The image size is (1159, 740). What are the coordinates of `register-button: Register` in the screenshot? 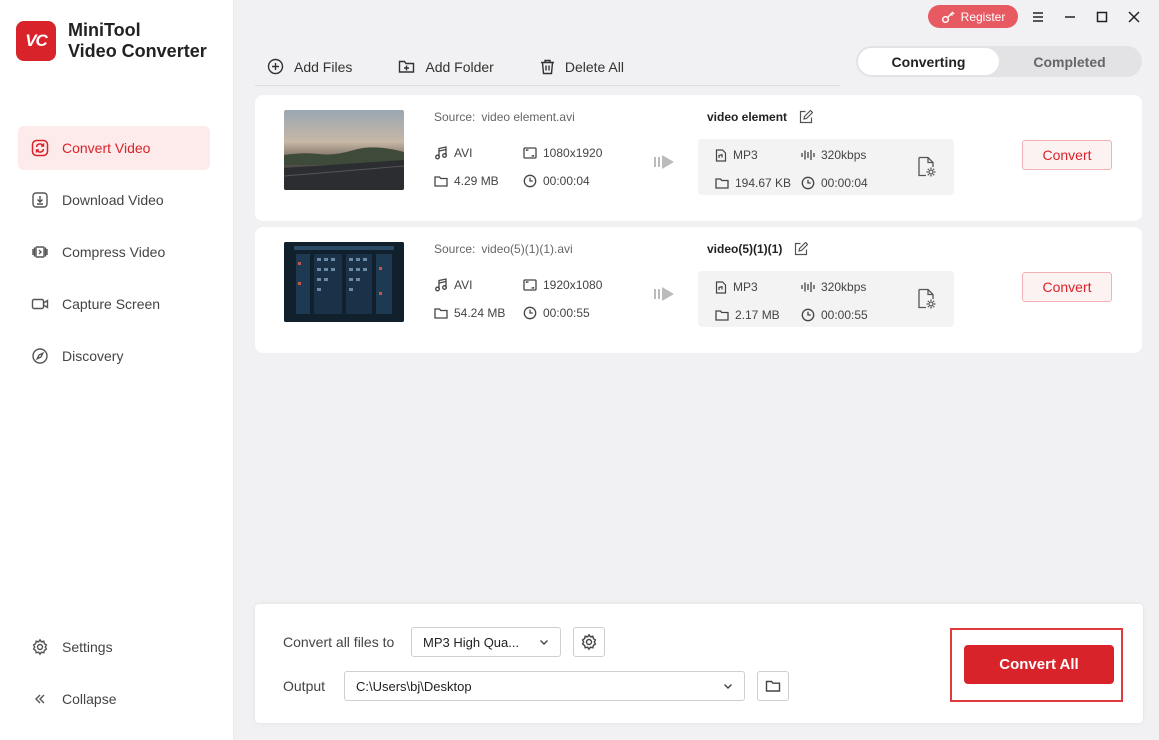 It's located at (973, 16).